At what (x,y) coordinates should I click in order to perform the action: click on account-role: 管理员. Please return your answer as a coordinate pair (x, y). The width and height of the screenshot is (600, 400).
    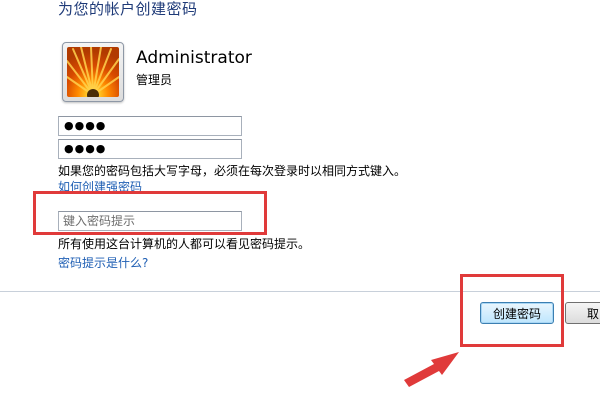
    Looking at the image, I should click on (154, 80).